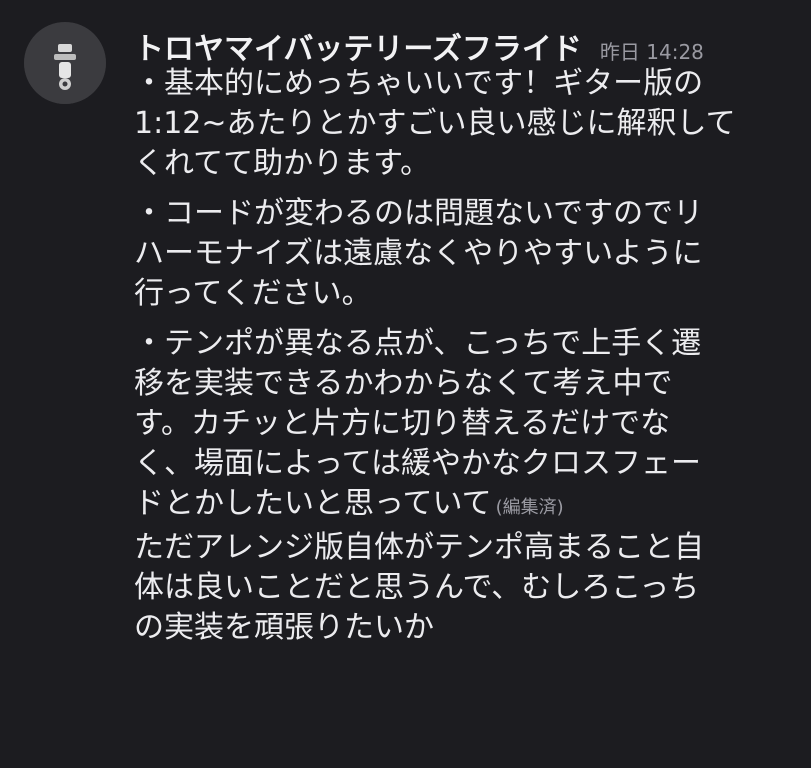 This screenshot has height=768, width=811. What do you see at coordinates (418, 343) in the screenshot?
I see `message-line: ・テンポが異なる点が、こっちで上手く遷` at bounding box center [418, 343].